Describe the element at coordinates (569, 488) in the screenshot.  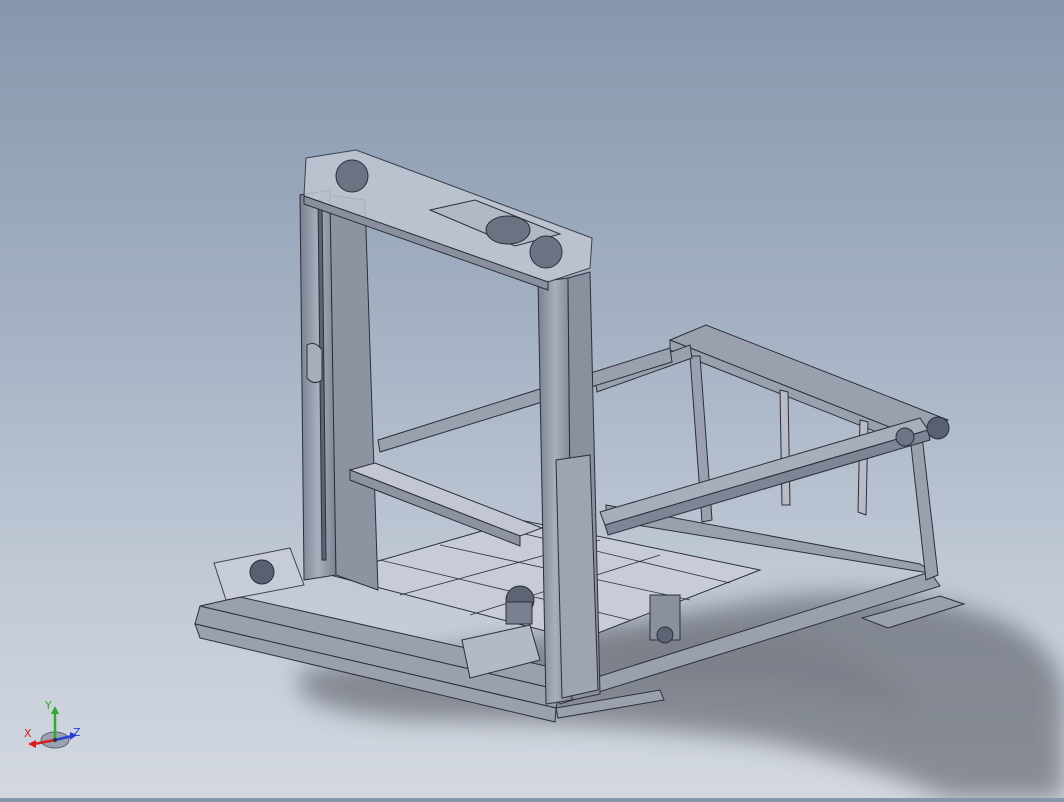
I see `right-column` at that location.